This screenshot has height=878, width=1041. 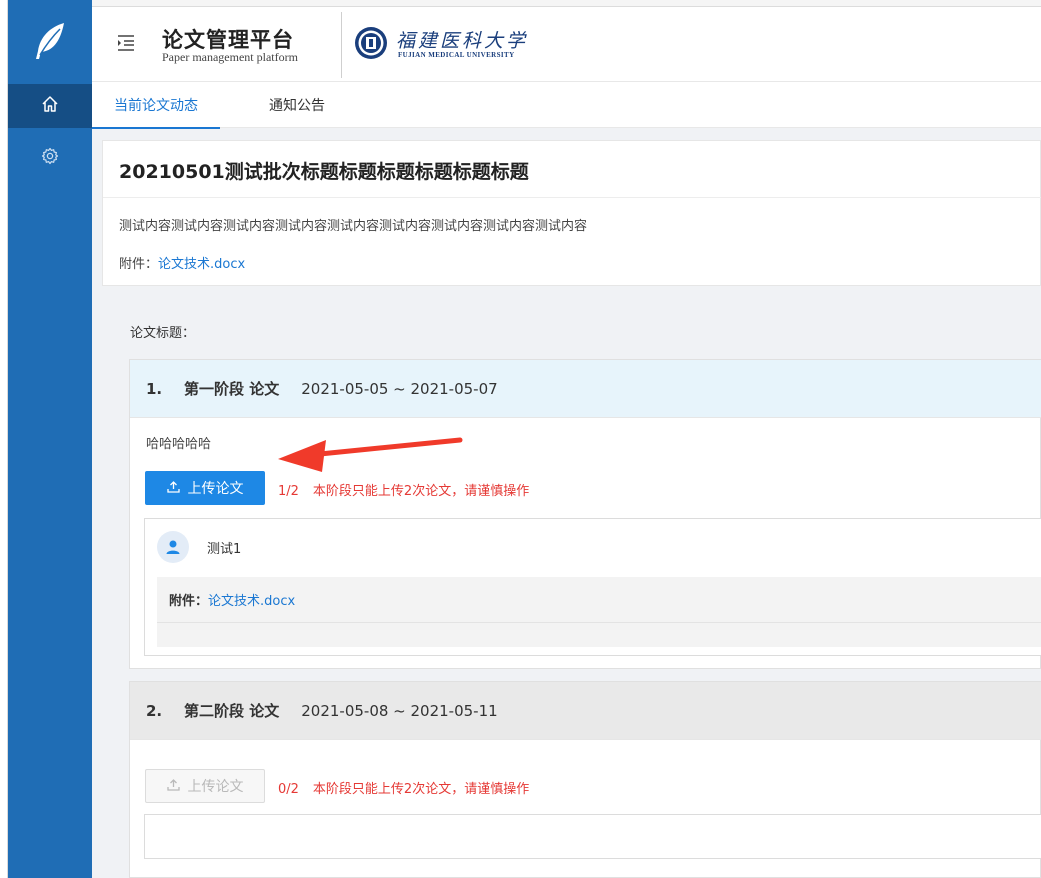 I want to click on tab-notices: 通知公告, so click(x=297, y=105).